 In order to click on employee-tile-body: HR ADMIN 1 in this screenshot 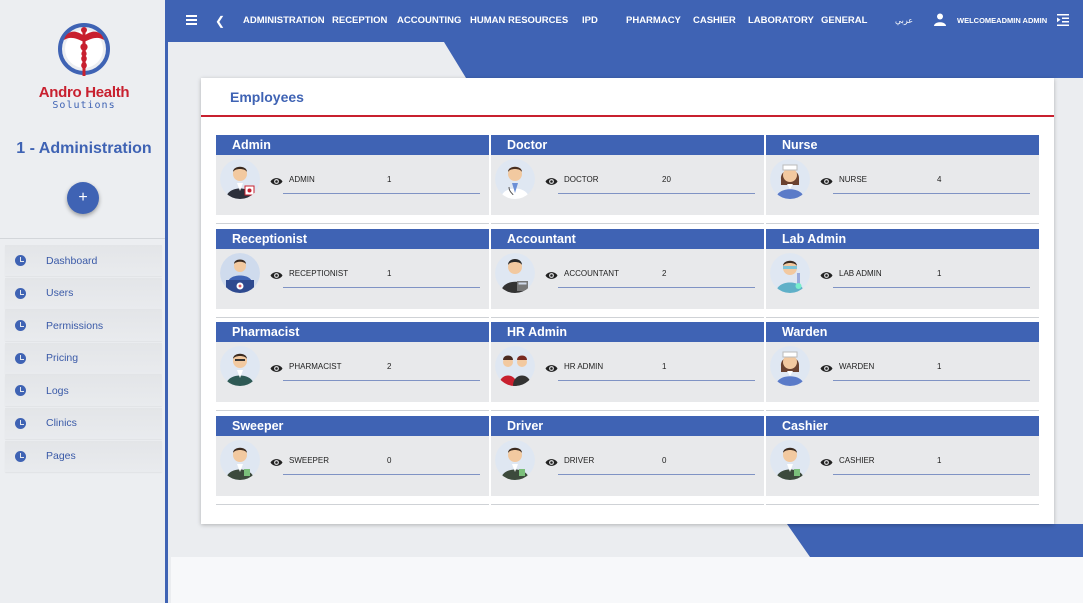, I will do `click(627, 372)`.